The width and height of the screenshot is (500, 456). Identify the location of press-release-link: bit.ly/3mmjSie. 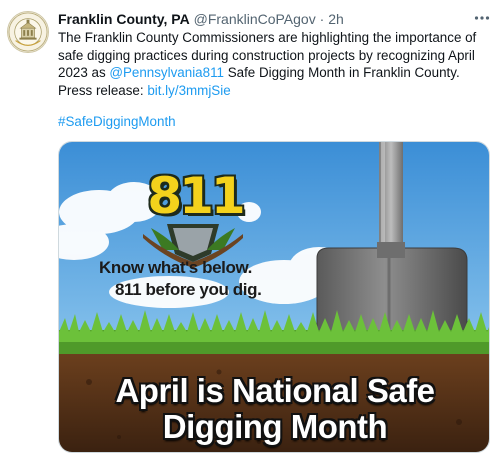
(188, 90).